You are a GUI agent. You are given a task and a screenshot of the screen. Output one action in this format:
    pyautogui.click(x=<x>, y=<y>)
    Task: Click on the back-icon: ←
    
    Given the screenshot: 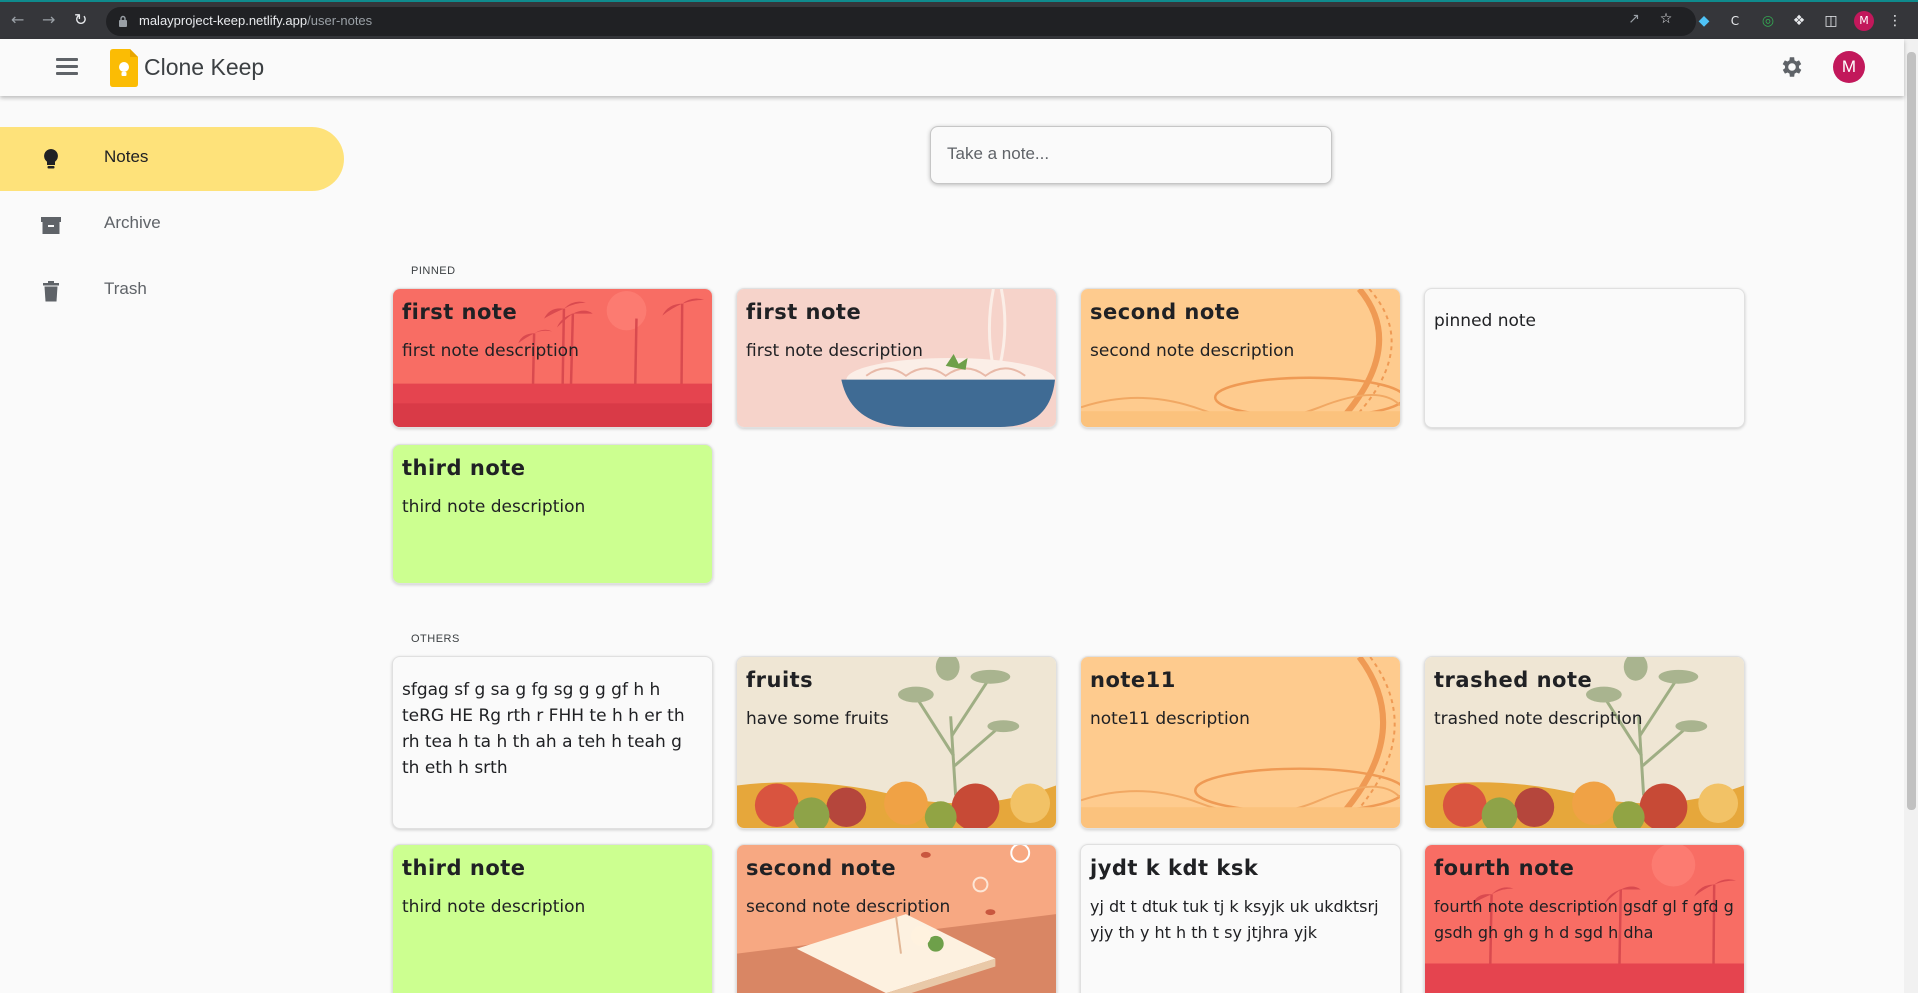 What is the action you would take?
    pyautogui.click(x=17, y=20)
    